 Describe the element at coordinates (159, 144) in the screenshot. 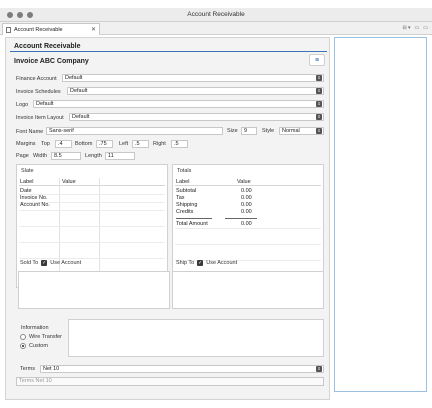

I see `margin-right-label: Right` at that location.